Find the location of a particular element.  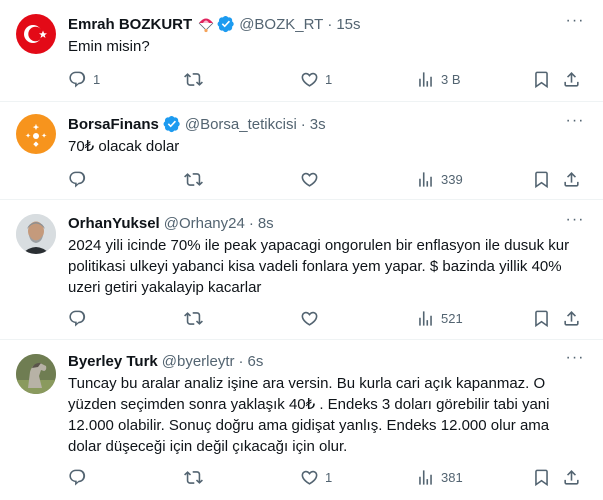

views-button: 521 is located at coordinates (439, 318).